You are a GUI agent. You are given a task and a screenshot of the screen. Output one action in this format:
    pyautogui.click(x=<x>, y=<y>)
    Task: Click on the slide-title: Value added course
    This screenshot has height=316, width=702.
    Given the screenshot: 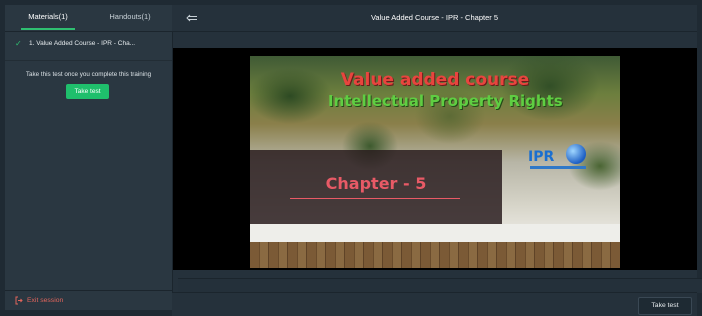 What is the action you would take?
    pyautogui.click(x=435, y=80)
    